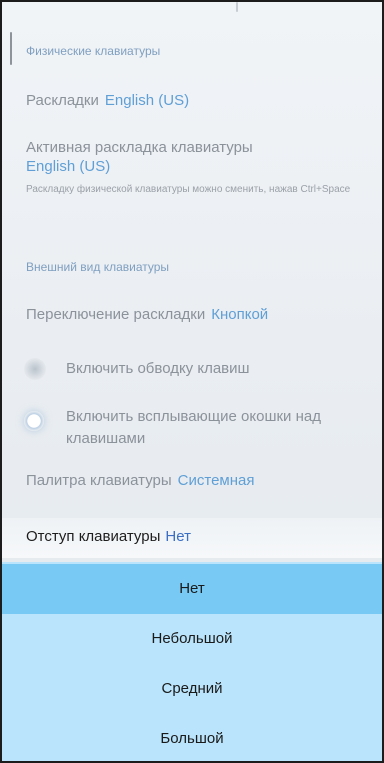 This screenshot has height=763, width=384. Describe the element at coordinates (62, 100) in the screenshot. I see `layouts-label: Раскладки` at that location.